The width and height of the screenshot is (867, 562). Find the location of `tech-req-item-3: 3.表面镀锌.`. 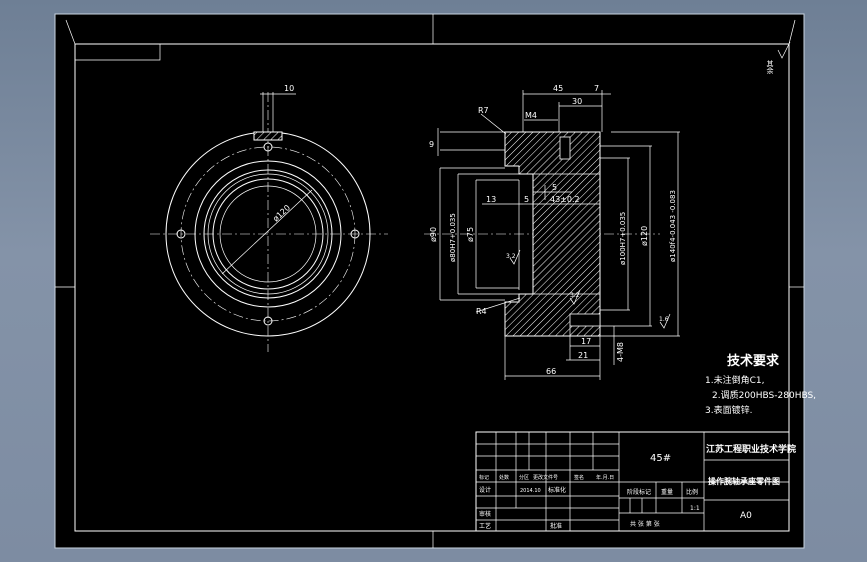

tech-req-item-3: 3.表面镀锌. is located at coordinates (728, 410).